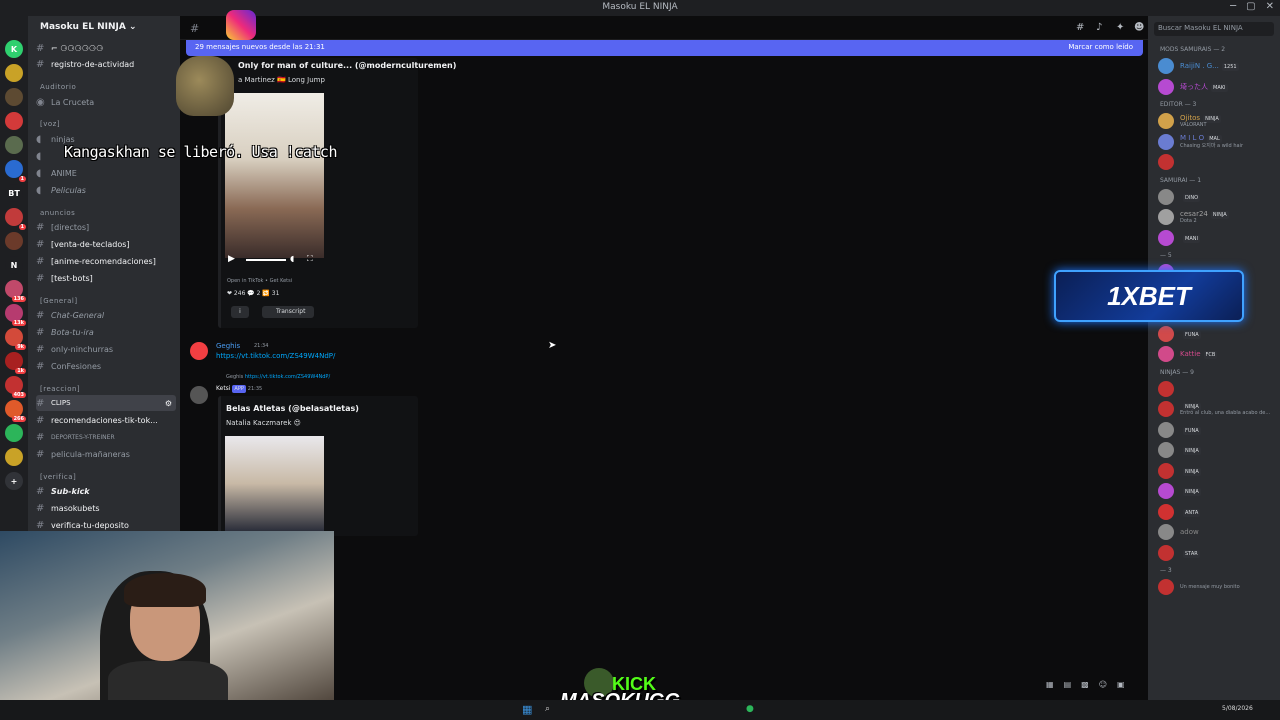  I want to click on member-row: Un mensaje muy bonito, so click(1219, 587).